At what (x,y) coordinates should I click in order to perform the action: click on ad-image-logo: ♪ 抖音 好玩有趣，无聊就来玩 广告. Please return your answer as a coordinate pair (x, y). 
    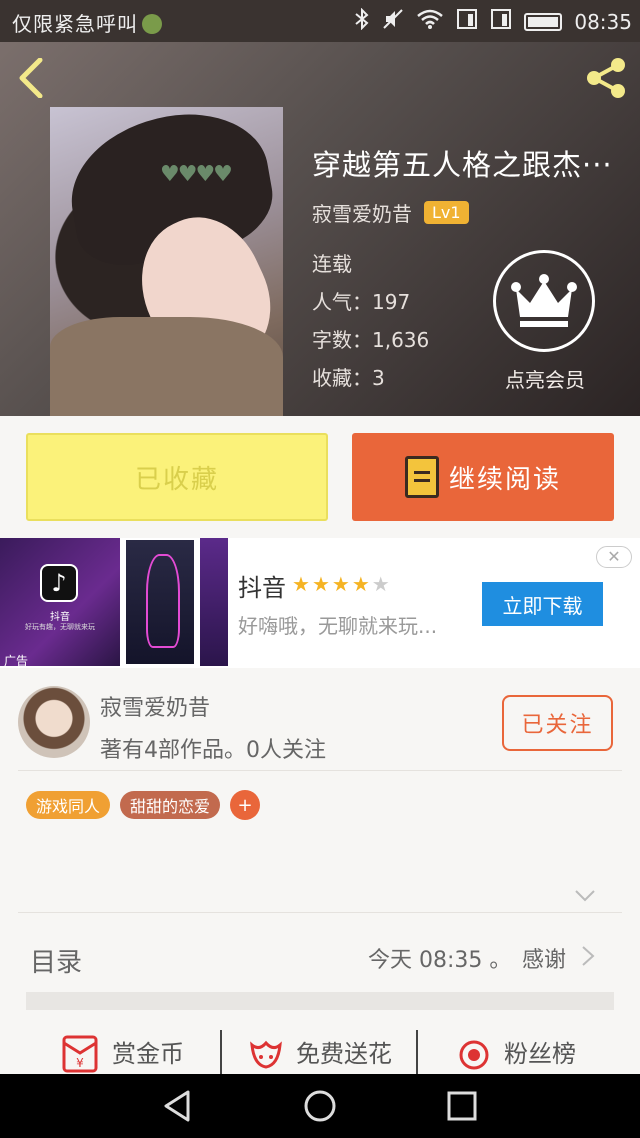
    Looking at the image, I should click on (60, 603).